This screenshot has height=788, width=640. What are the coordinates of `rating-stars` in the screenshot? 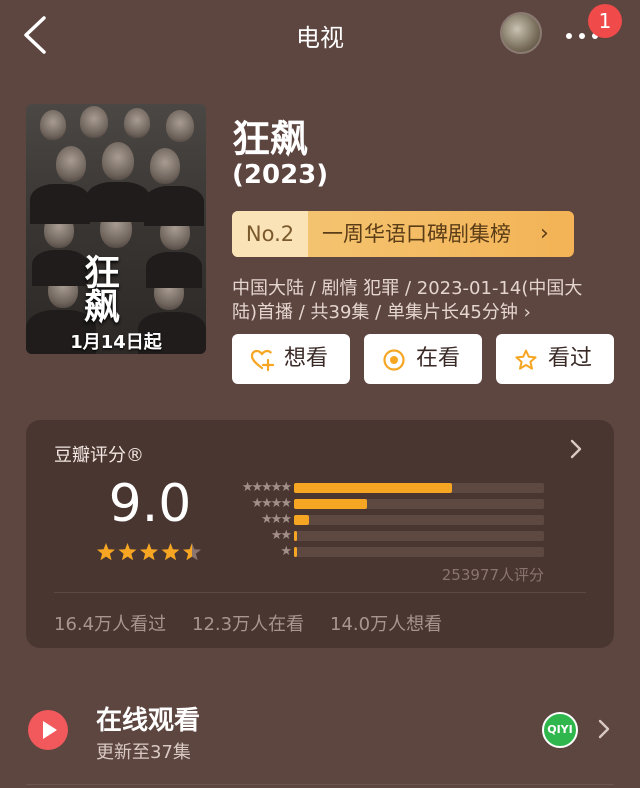 It's located at (149, 552).